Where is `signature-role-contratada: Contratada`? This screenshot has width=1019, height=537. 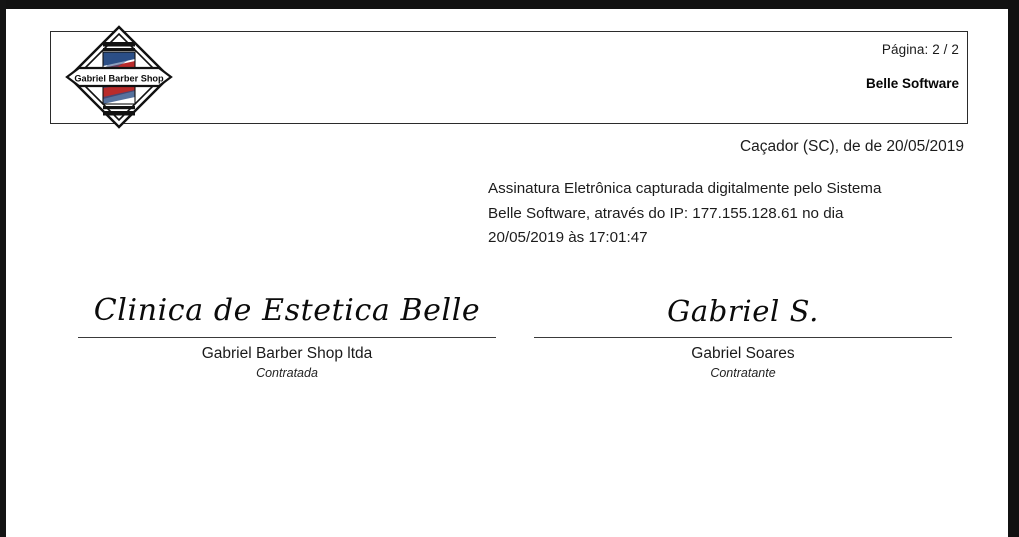 signature-role-contratada: Contratada is located at coordinates (287, 373).